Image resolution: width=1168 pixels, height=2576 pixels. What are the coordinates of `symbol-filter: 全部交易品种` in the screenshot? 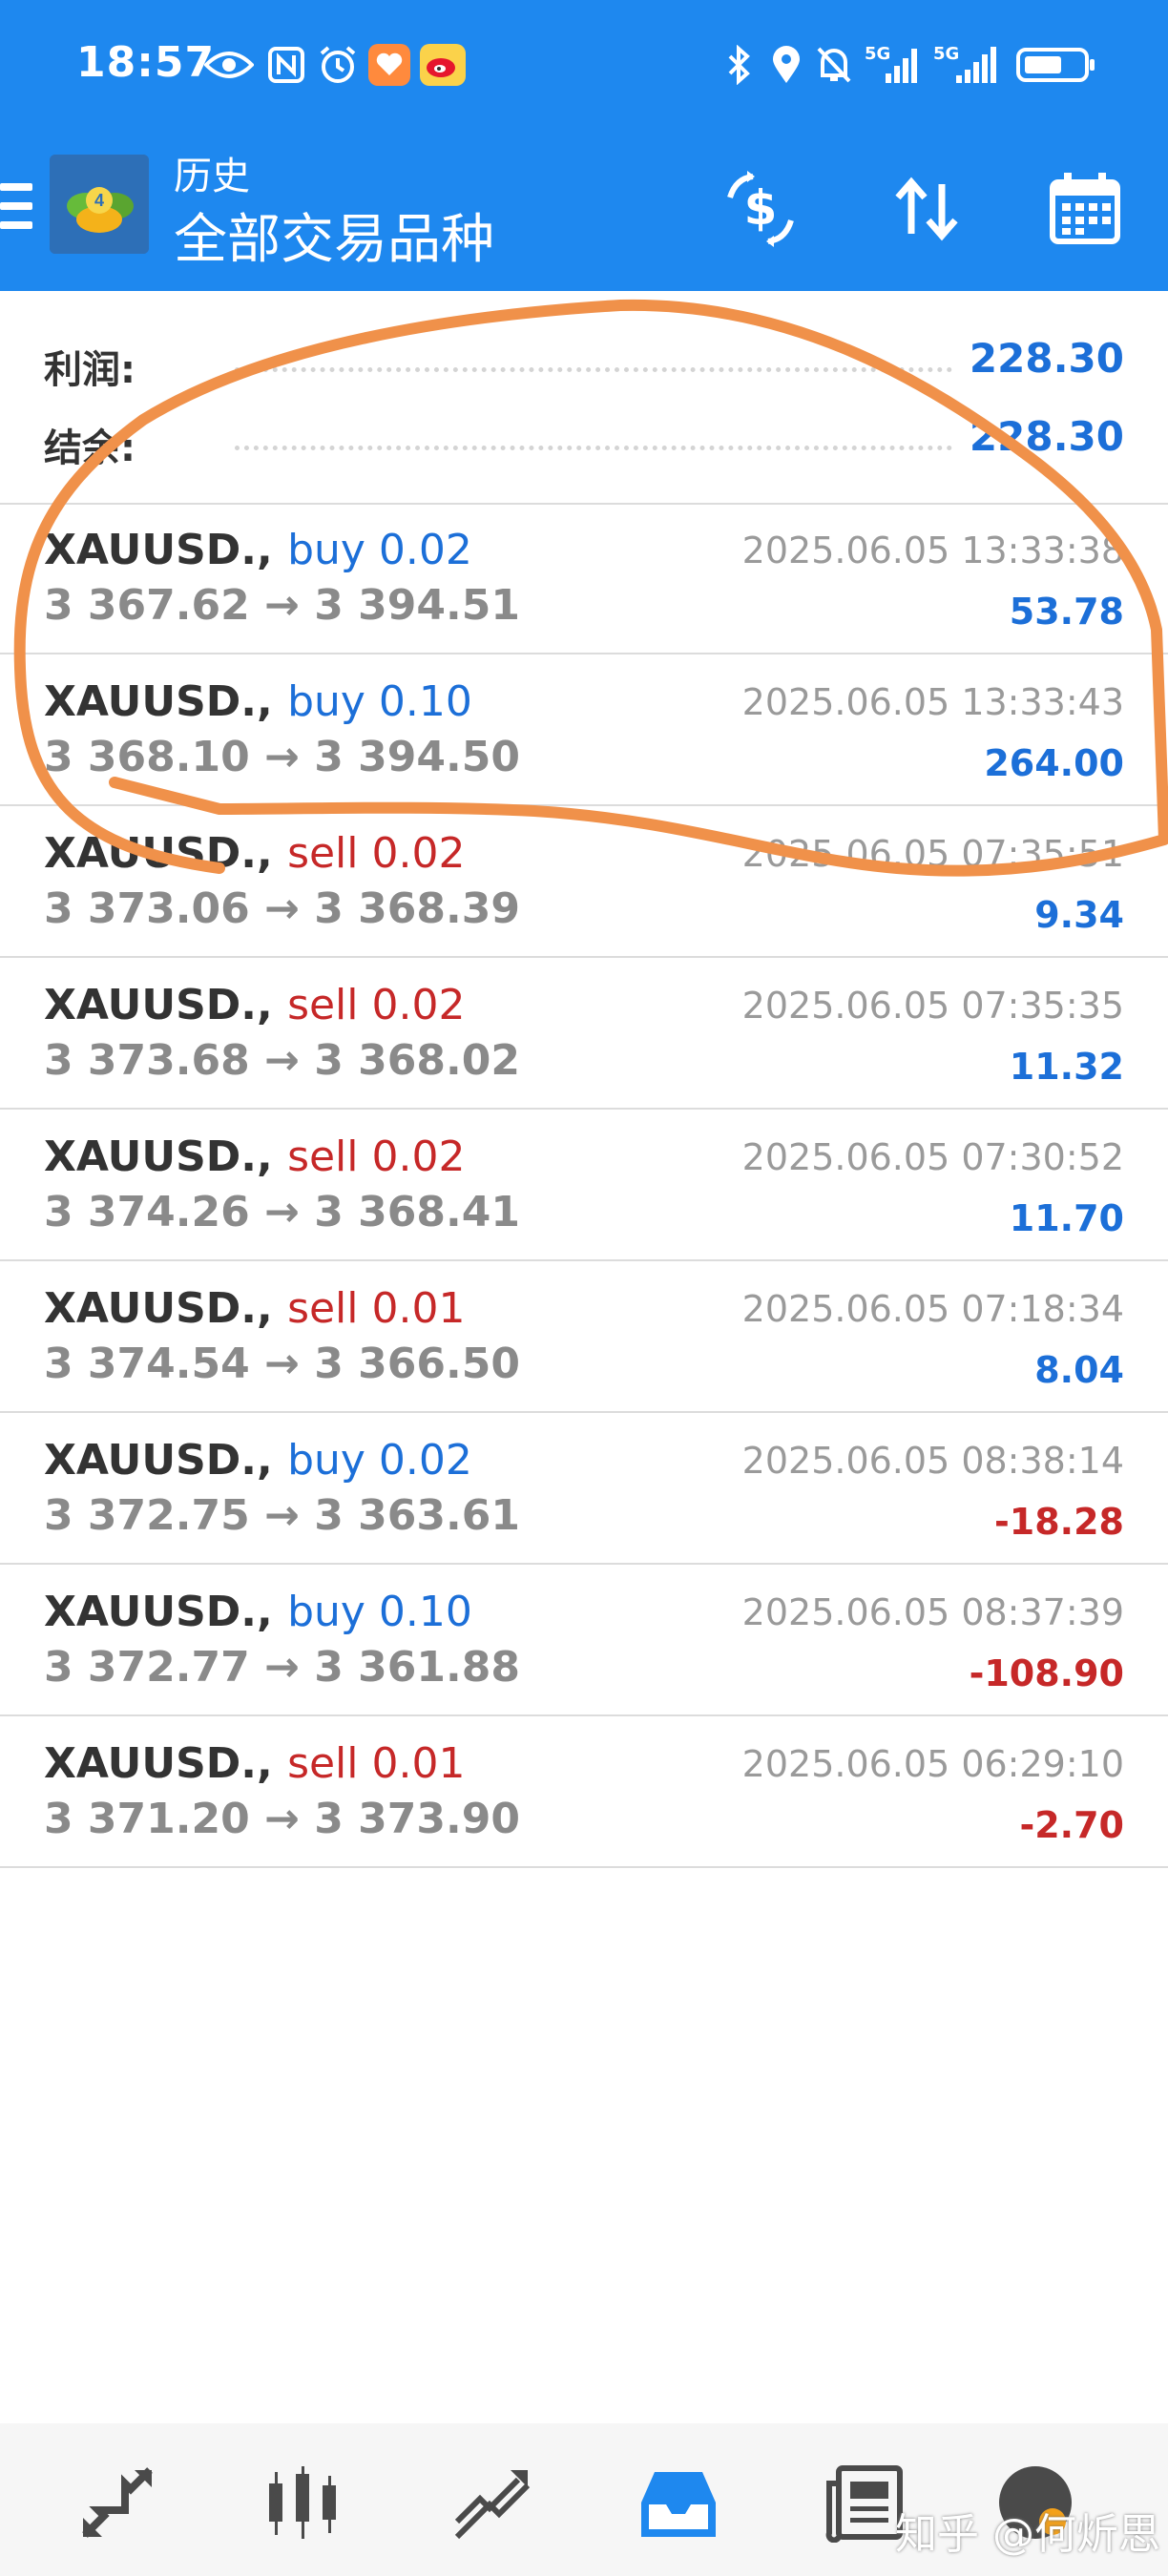 It's located at (334, 235).